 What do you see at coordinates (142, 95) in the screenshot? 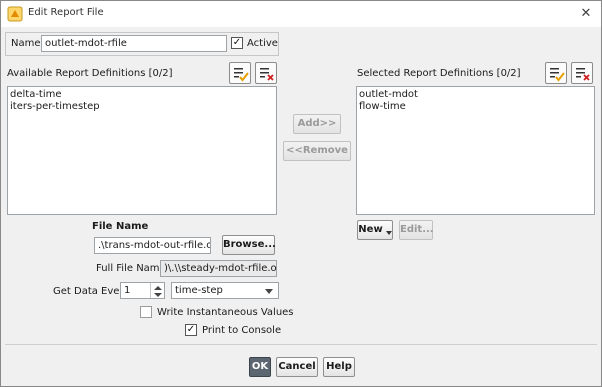
I see `list-item: delta-time` at bounding box center [142, 95].